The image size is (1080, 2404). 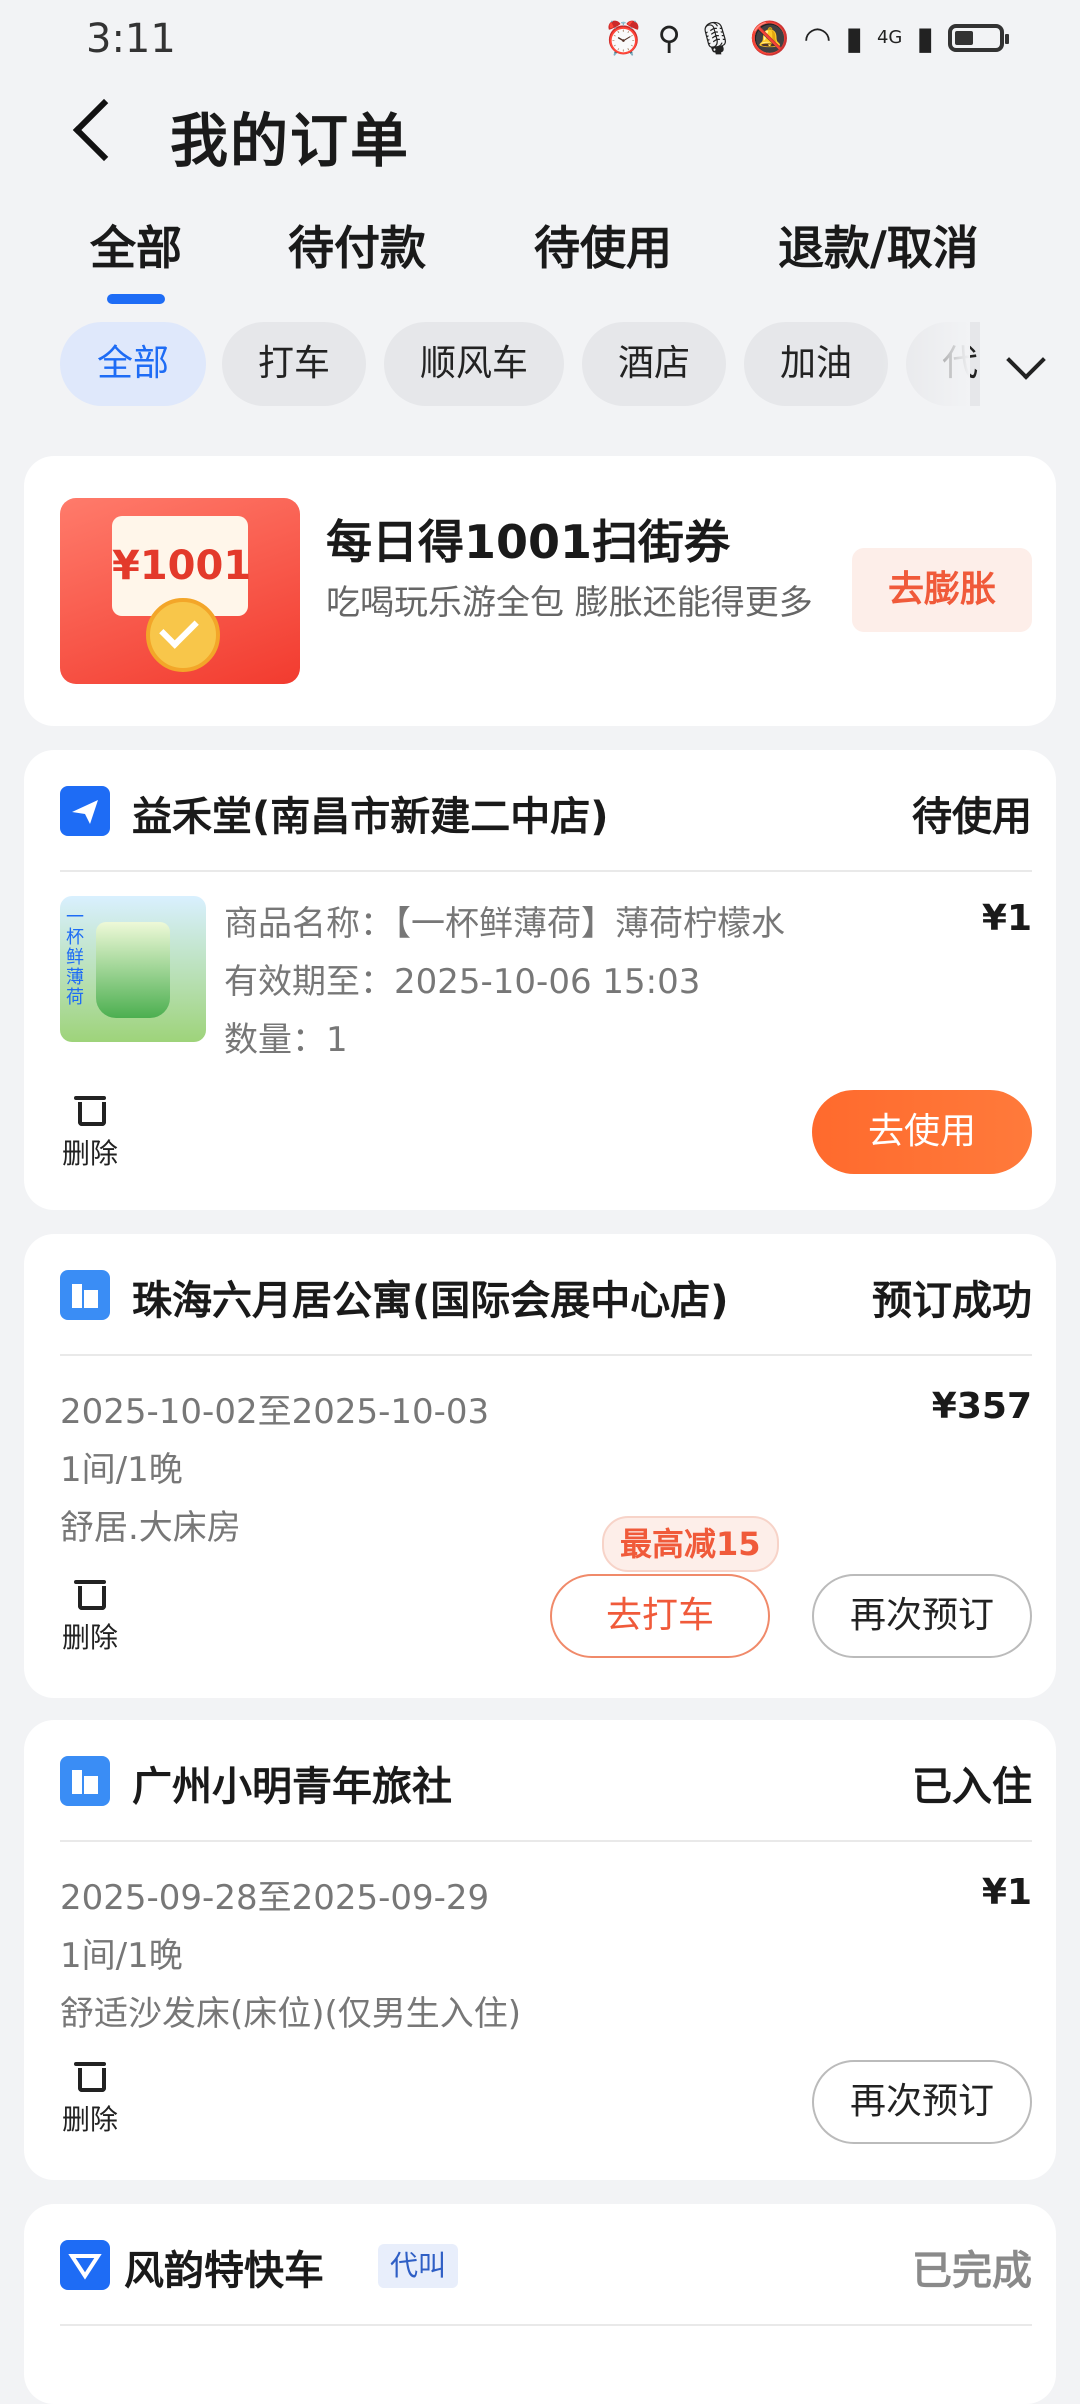 What do you see at coordinates (654, 364) in the screenshot?
I see `filter-chip-hotel: 酒店` at bounding box center [654, 364].